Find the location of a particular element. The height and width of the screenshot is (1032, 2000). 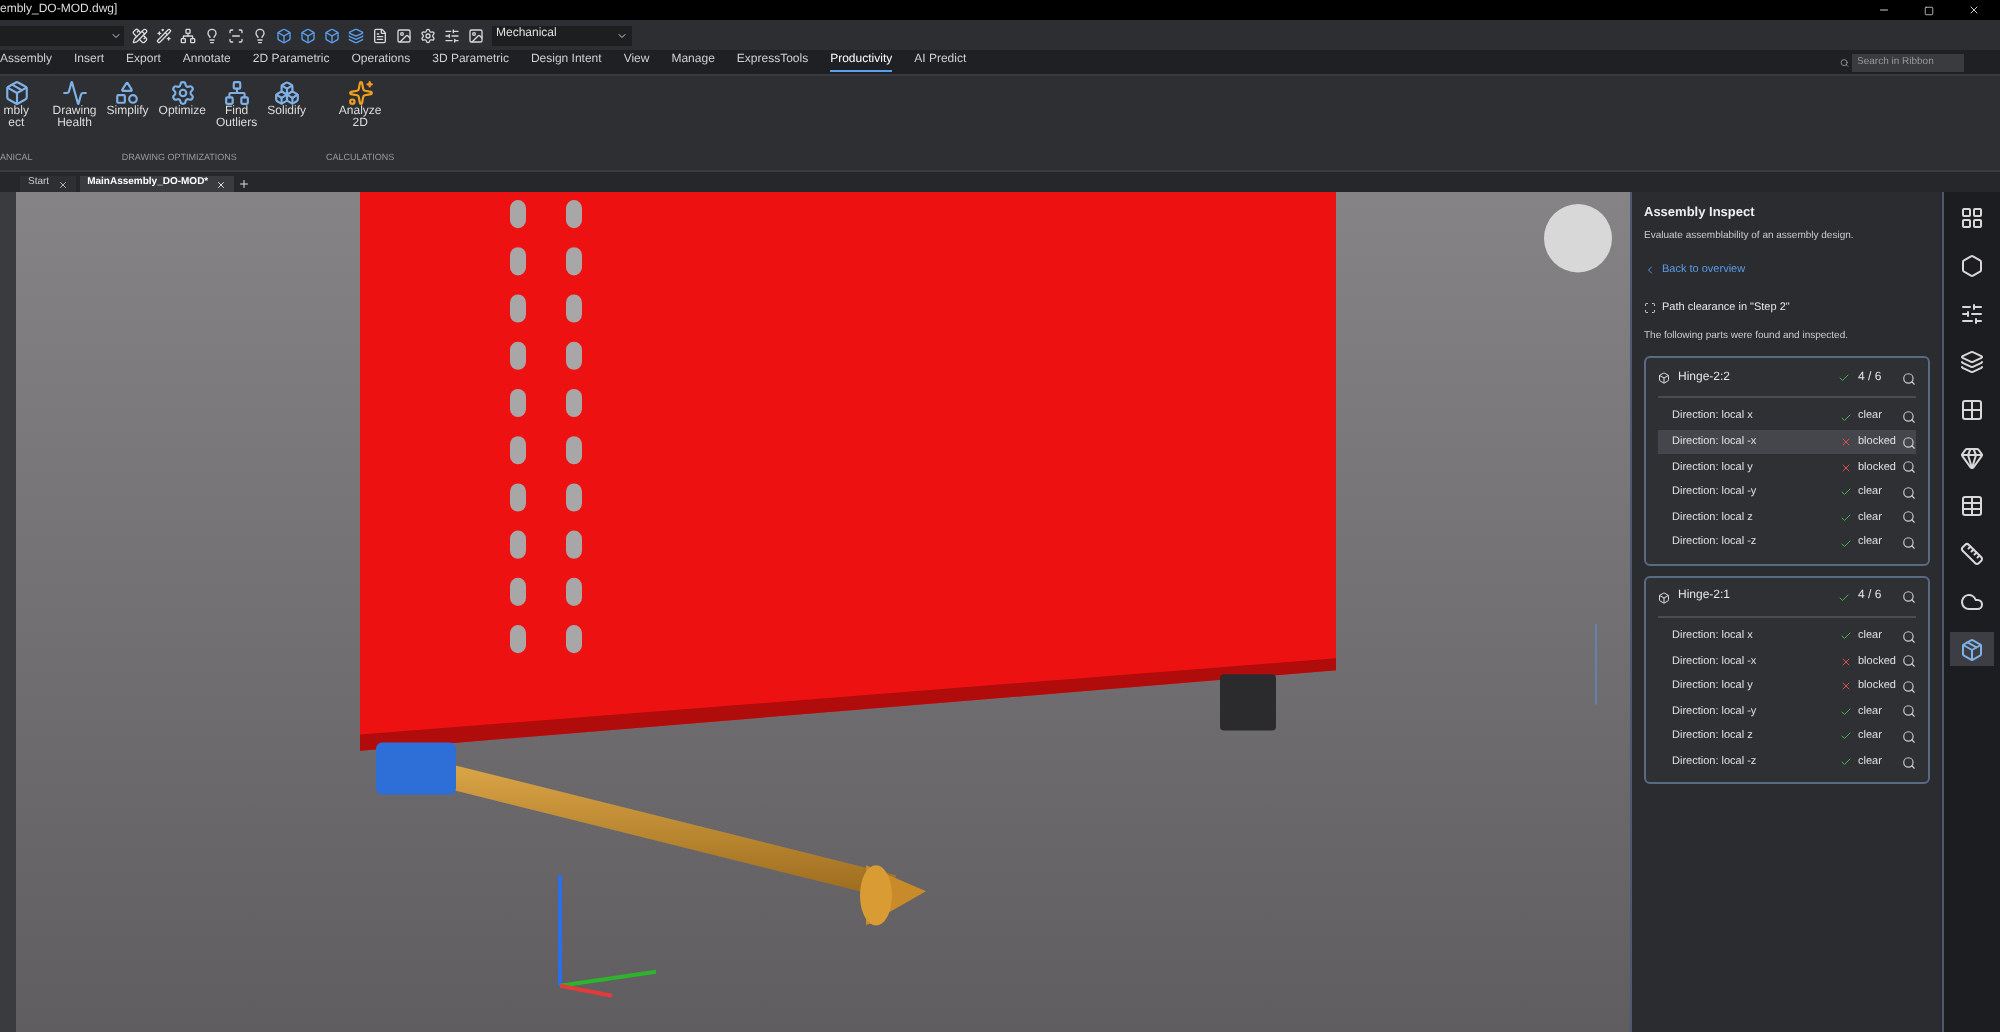

restore-icon is located at coordinates (1929, 10).